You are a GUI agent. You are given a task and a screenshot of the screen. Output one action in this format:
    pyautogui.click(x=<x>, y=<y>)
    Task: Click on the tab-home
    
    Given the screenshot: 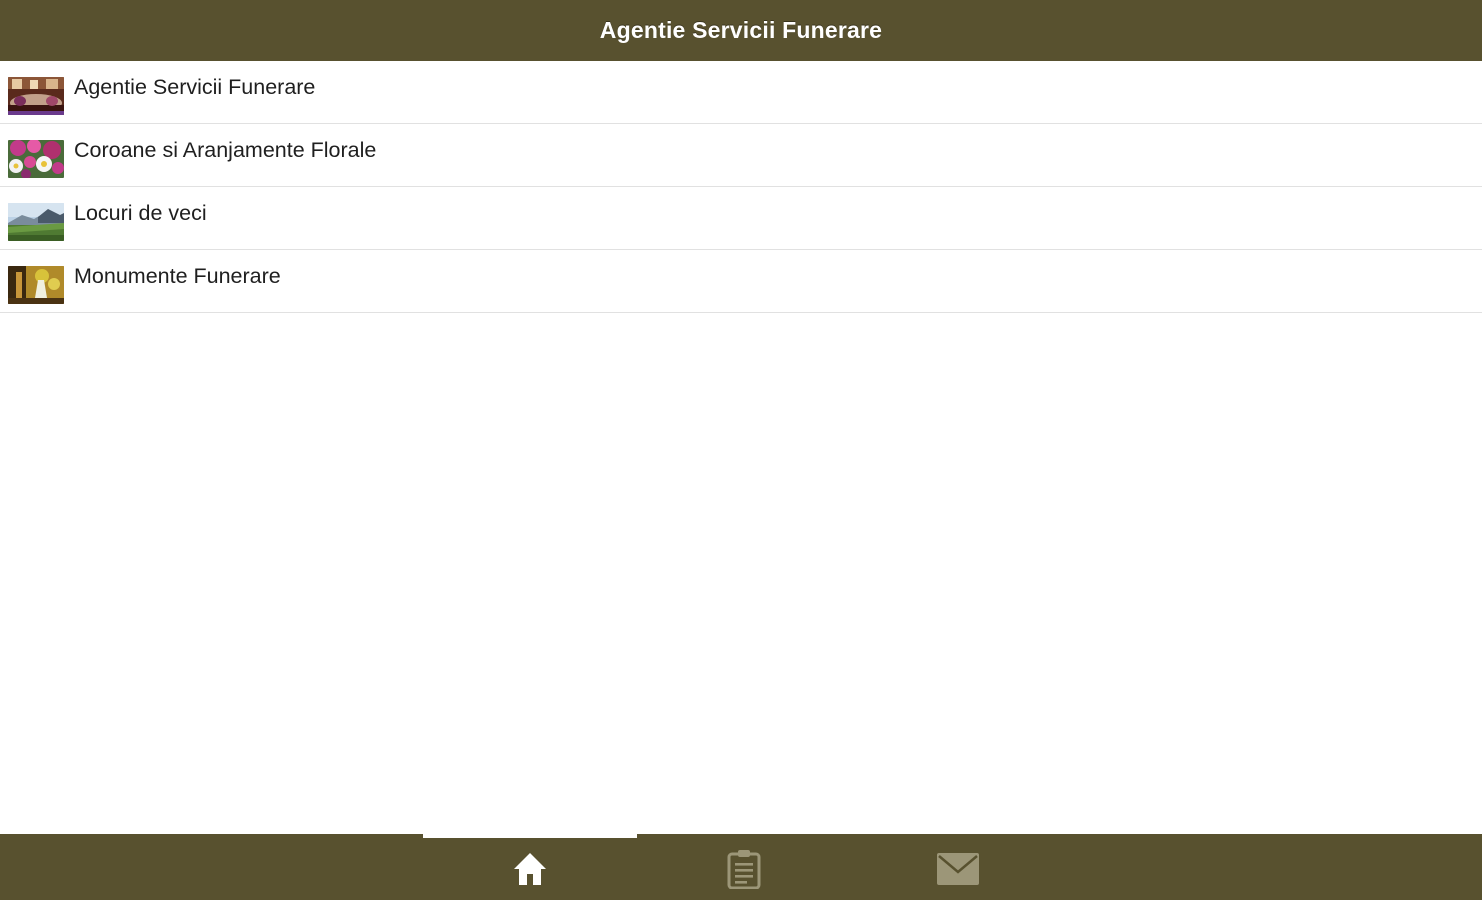 What is the action you would take?
    pyautogui.click(x=530, y=869)
    